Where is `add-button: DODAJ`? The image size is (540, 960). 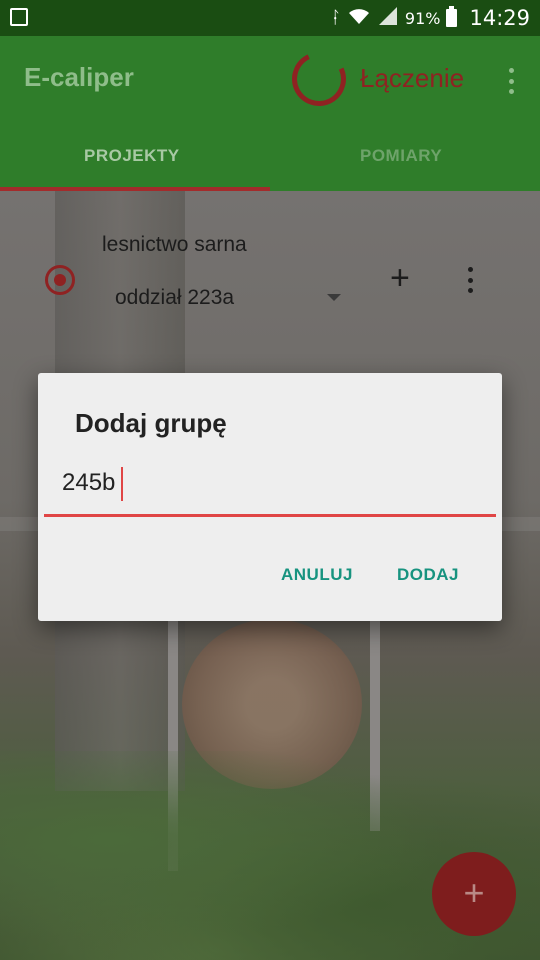 add-button: DODAJ is located at coordinates (428, 575).